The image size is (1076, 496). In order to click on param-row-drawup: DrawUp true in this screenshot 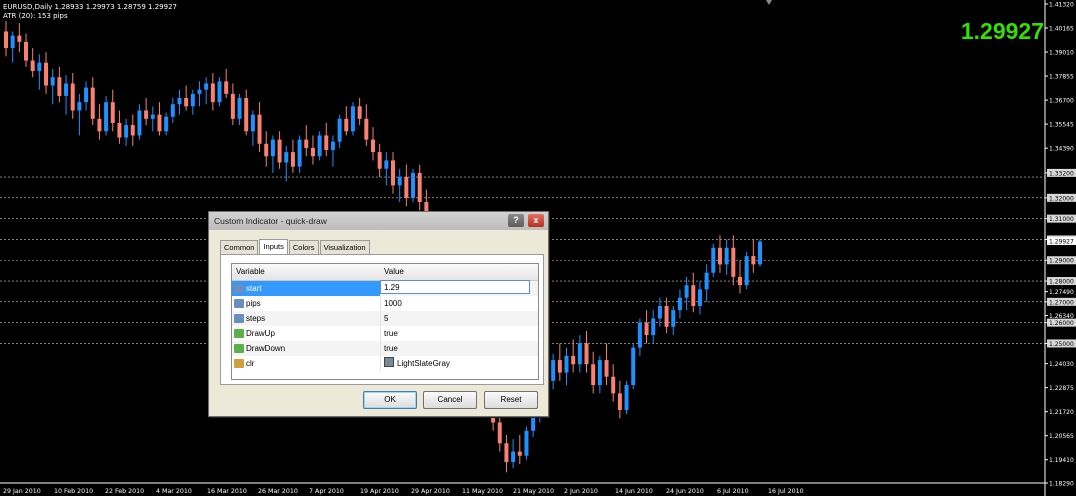, I will do `click(385, 333)`.